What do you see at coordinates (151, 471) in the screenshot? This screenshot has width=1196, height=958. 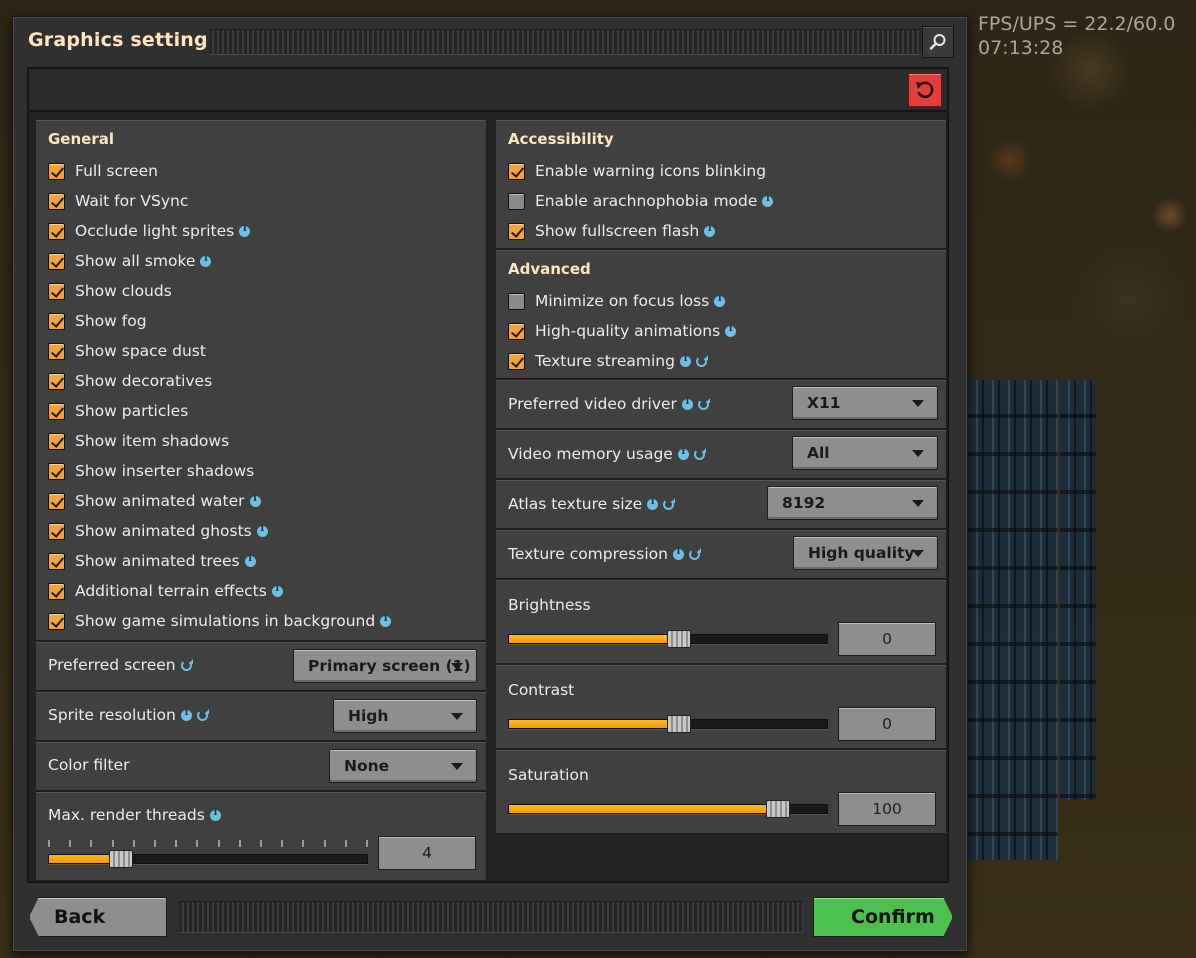 I see `checkbox-row: Show inserter shadows` at bounding box center [151, 471].